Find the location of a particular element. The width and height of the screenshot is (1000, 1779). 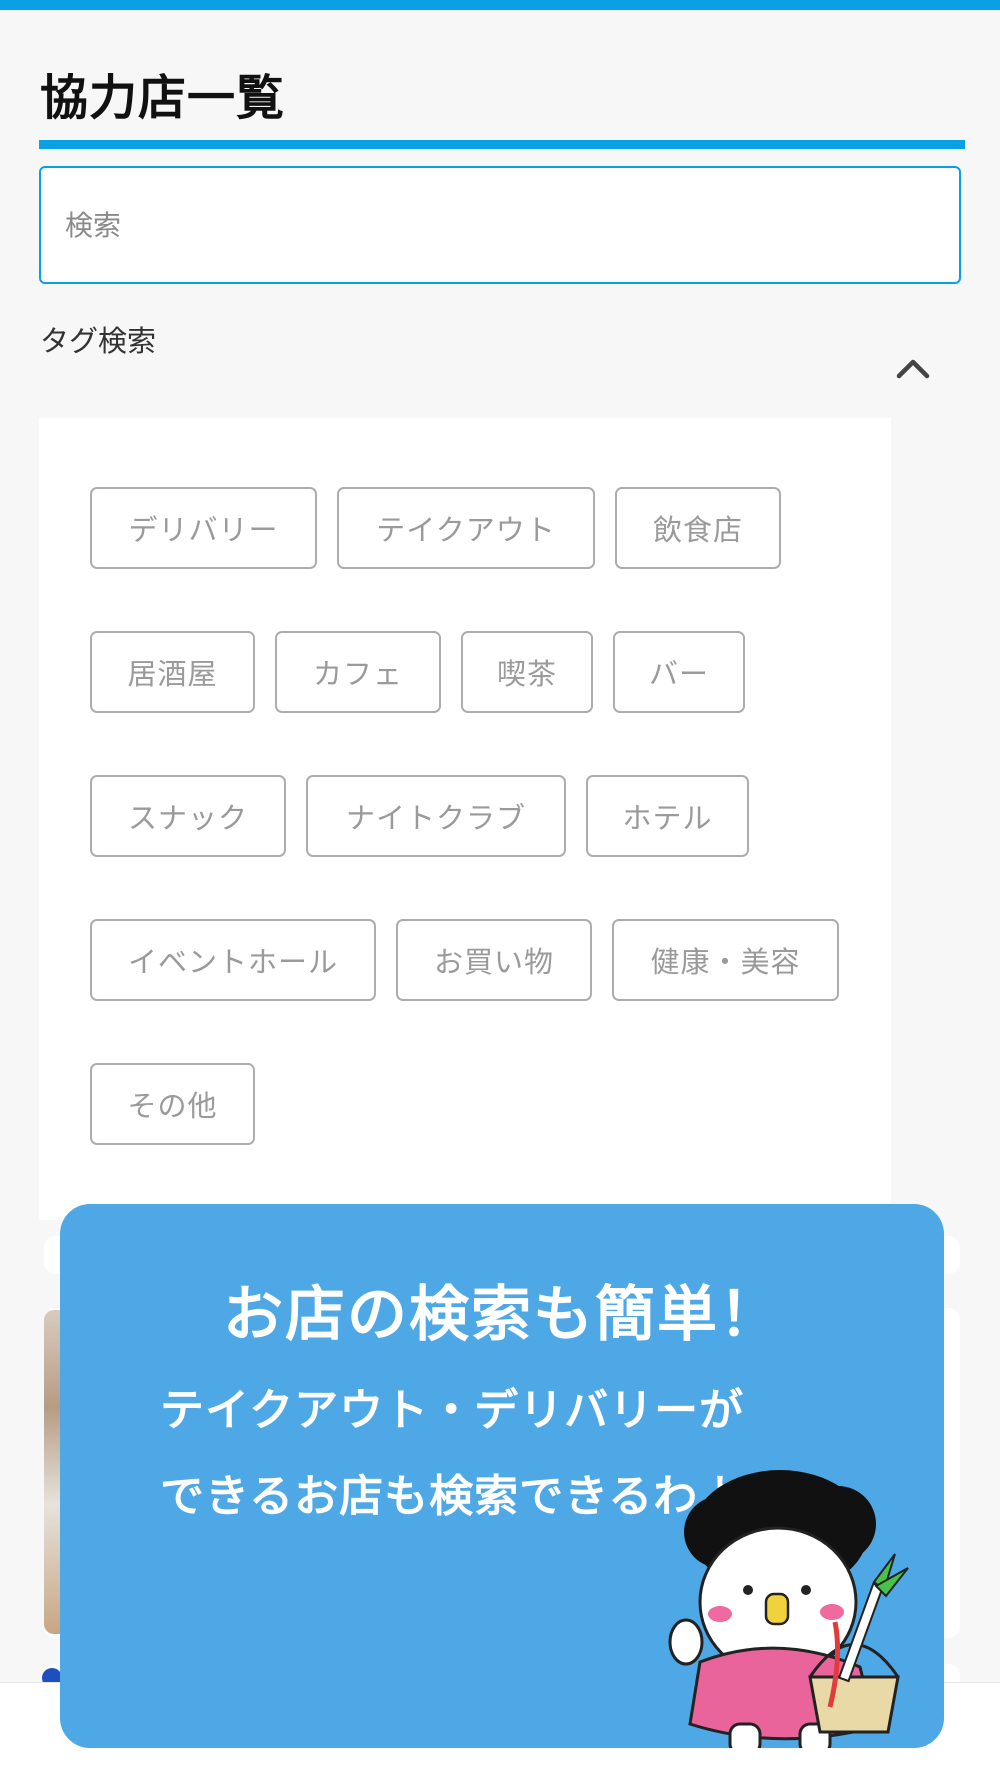

tag-chip-kissa: 喫茶 is located at coordinates (527, 672).